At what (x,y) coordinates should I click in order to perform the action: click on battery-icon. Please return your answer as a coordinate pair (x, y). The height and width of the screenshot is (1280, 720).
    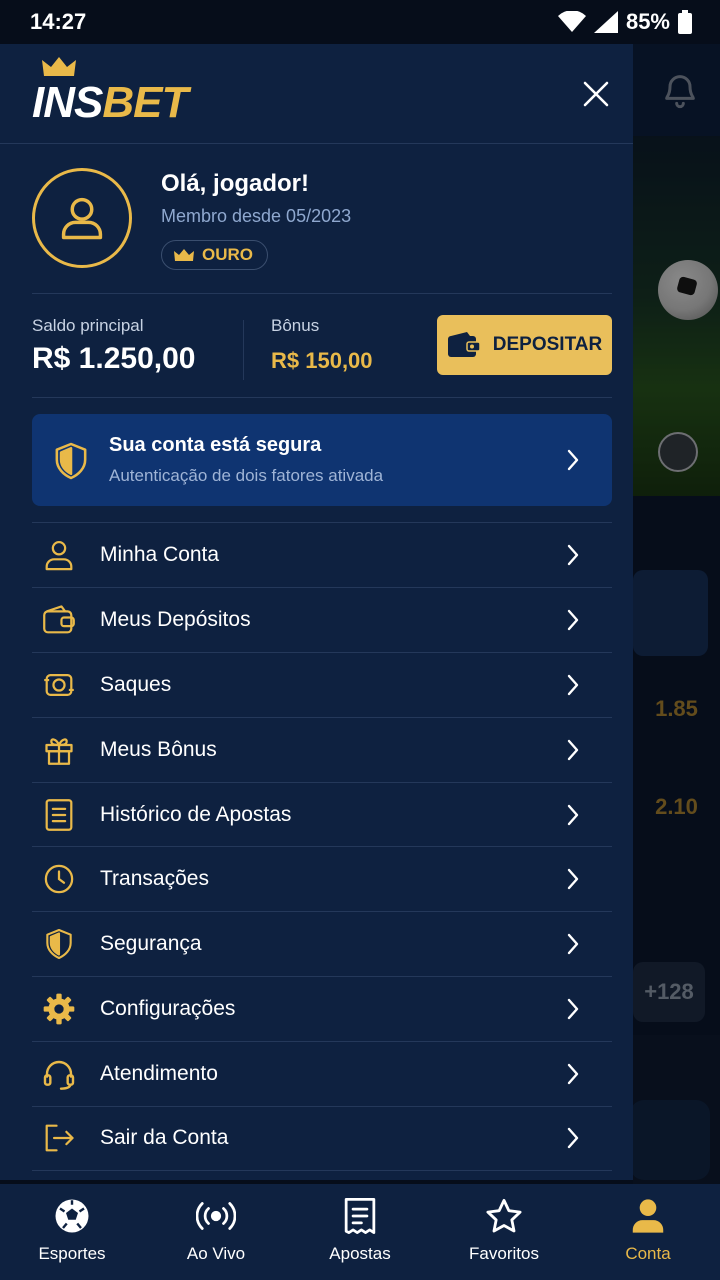
    Looking at the image, I should click on (685, 22).